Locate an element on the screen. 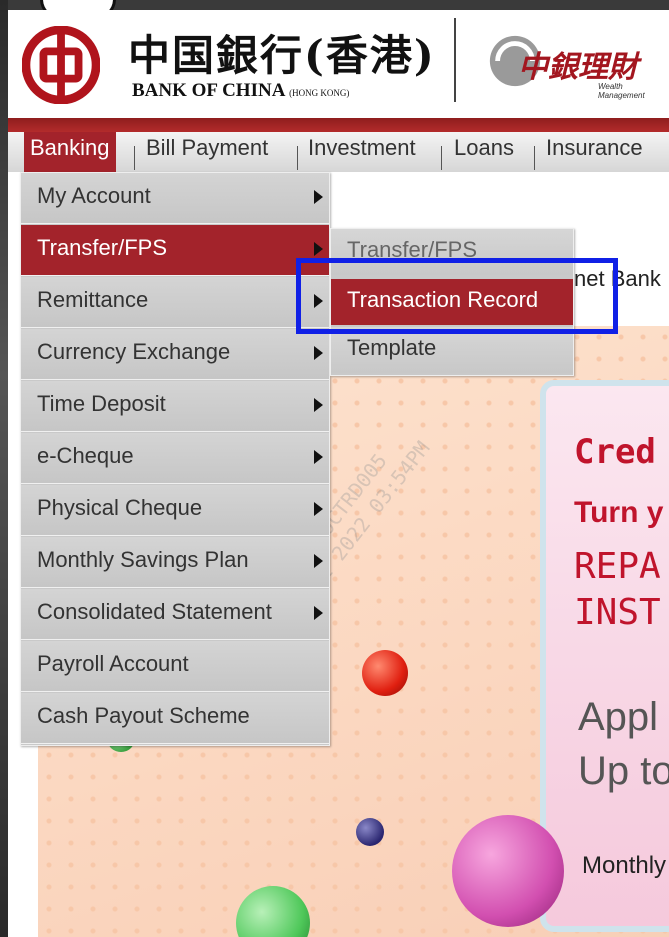 The height and width of the screenshot is (937, 669). promo-apply-line1: Appl is located at coordinates (618, 717).